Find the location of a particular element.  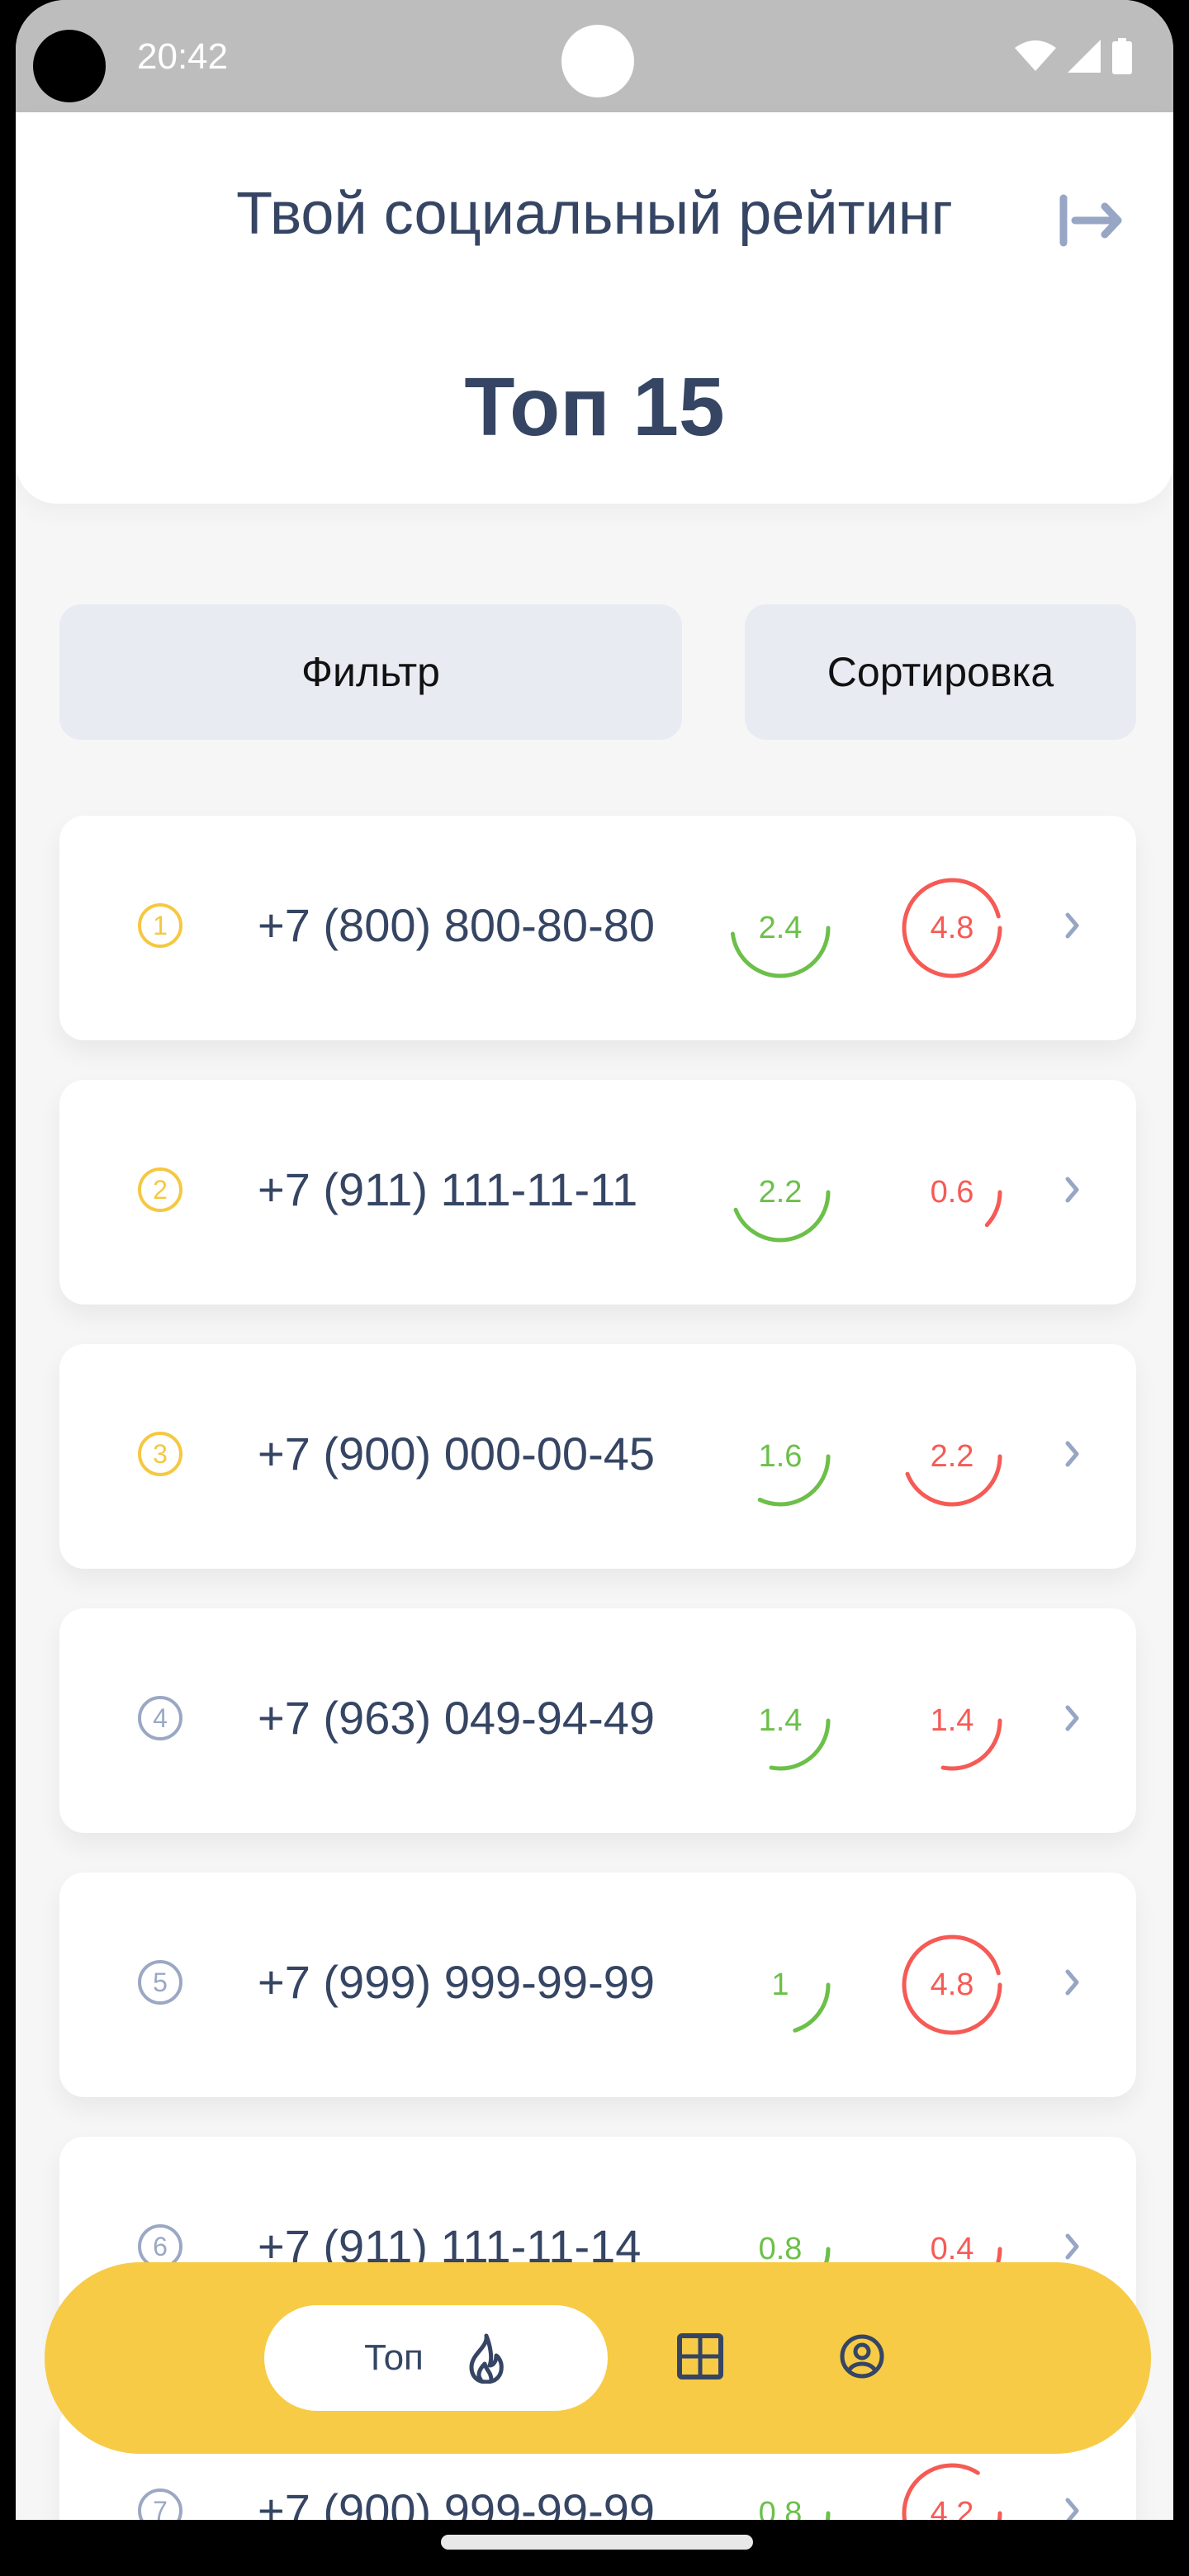

rank-badge: 1 is located at coordinates (160, 925).